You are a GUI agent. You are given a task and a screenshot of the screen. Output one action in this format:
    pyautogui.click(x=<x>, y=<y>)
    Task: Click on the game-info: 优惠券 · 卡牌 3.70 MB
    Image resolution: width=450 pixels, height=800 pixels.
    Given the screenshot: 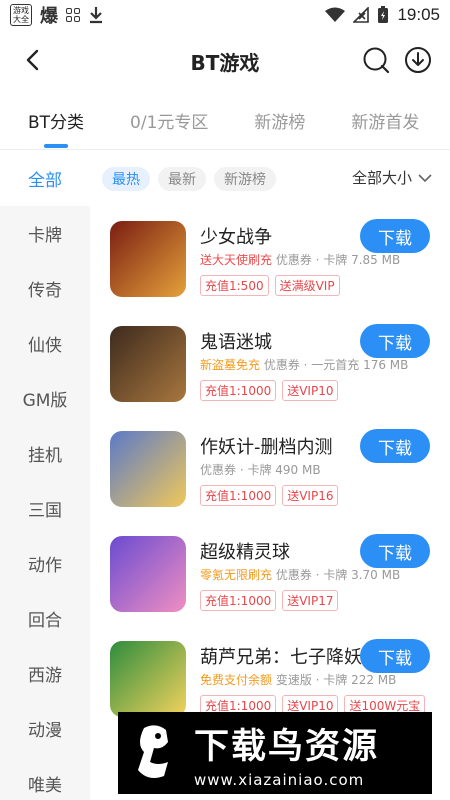 What is the action you would take?
    pyautogui.click(x=336, y=575)
    